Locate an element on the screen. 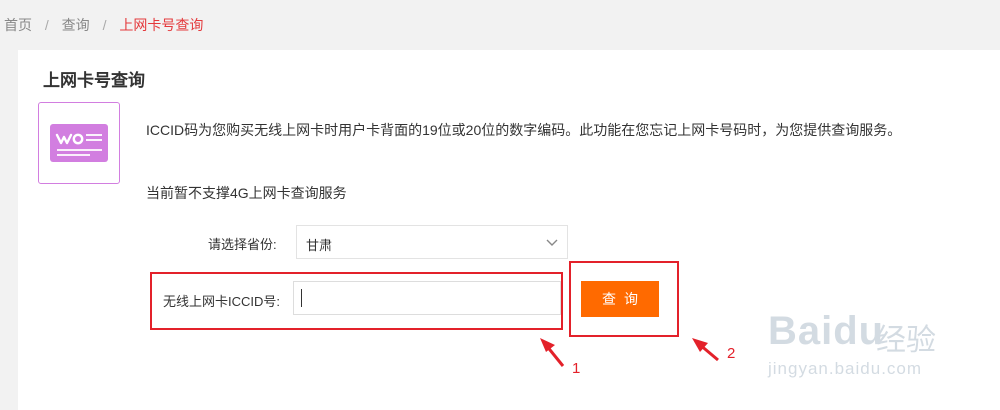 The width and height of the screenshot is (1000, 410). watermark-url: jingyan.baidu.com is located at coordinates (845, 368).